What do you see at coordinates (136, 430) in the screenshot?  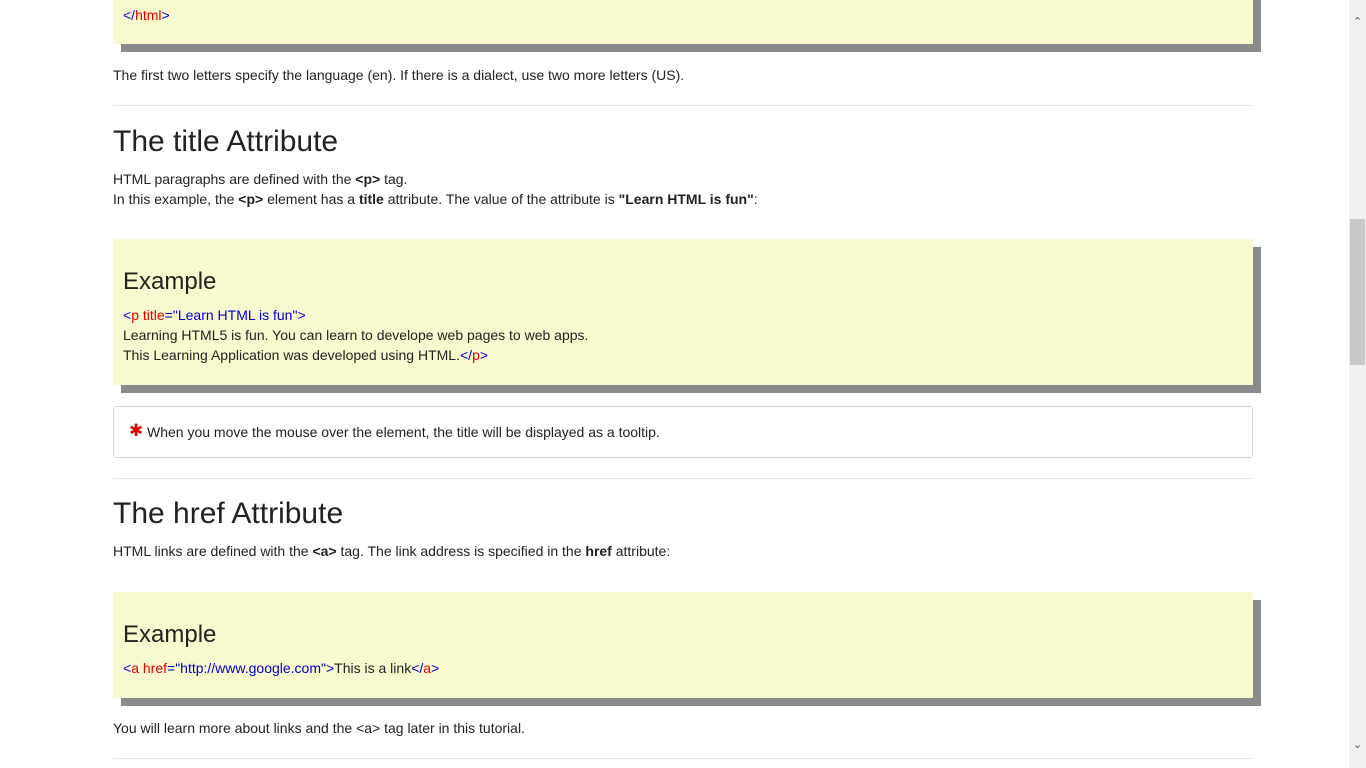 I see `asterisk-icon: ✱` at bounding box center [136, 430].